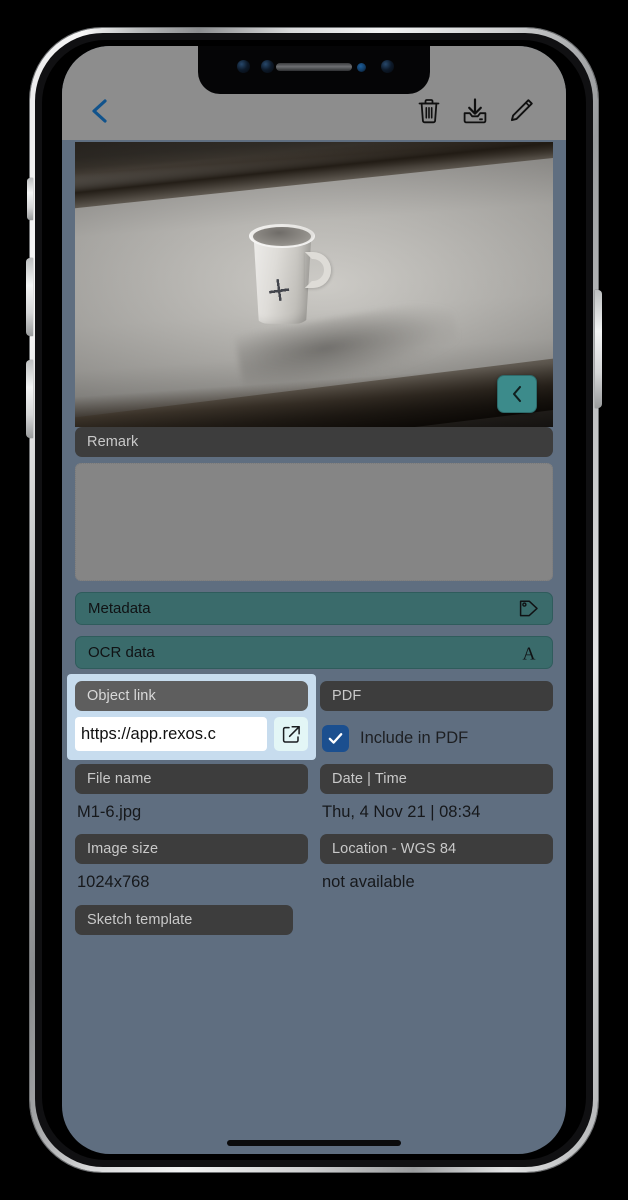 The image size is (628, 1200). Describe the element at coordinates (191, 779) in the screenshot. I see `file-name-label: File name` at that location.